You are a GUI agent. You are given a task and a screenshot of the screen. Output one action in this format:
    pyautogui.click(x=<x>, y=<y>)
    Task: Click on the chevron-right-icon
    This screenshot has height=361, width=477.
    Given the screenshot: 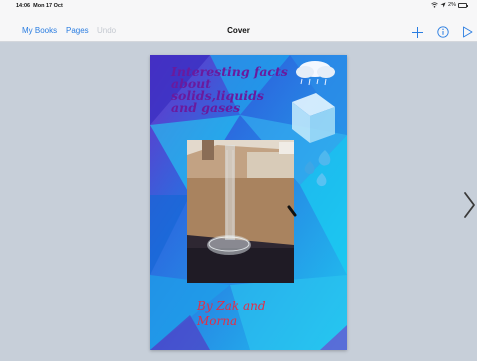 What is the action you would take?
    pyautogui.click(x=469, y=205)
    